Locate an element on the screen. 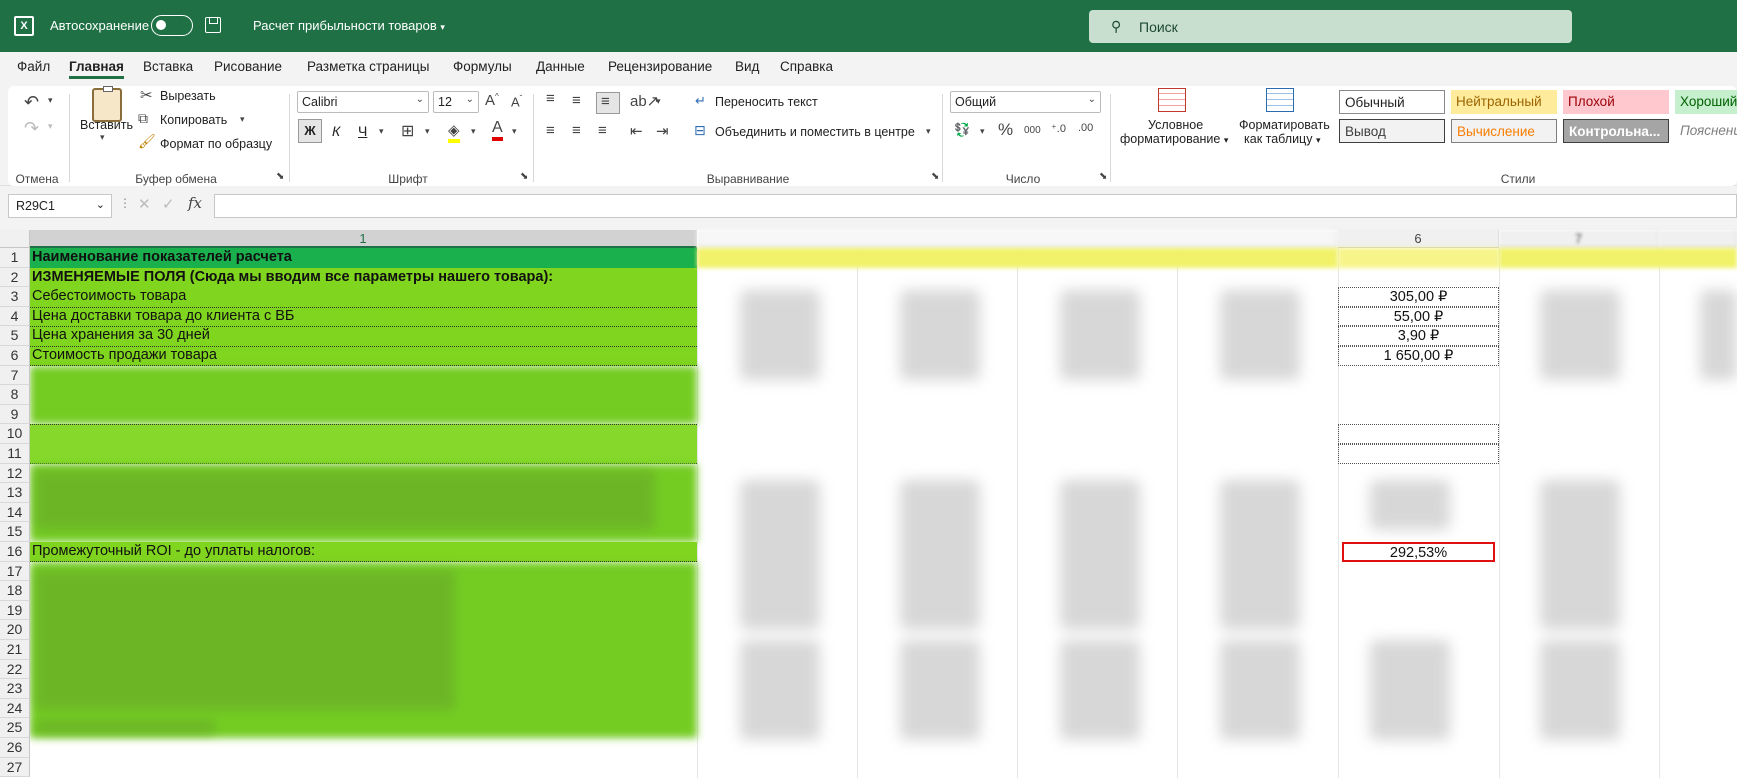 This screenshot has height=778, width=1737. tab-home: Главная is located at coordinates (96, 69).